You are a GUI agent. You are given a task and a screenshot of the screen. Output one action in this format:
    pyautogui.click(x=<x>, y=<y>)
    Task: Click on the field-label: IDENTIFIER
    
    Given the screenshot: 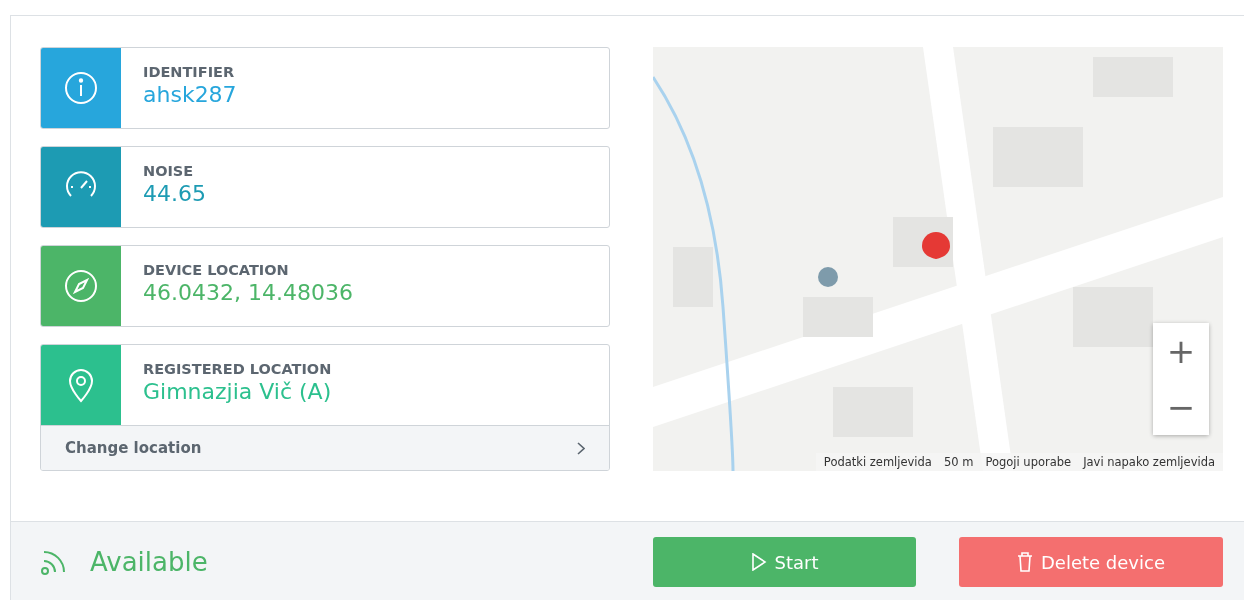 What is the action you would take?
    pyautogui.click(x=189, y=72)
    